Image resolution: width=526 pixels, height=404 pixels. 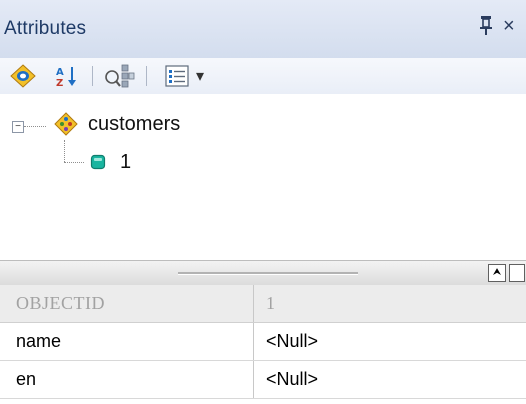 I want to click on field-value-cell: 1, so click(x=270, y=303).